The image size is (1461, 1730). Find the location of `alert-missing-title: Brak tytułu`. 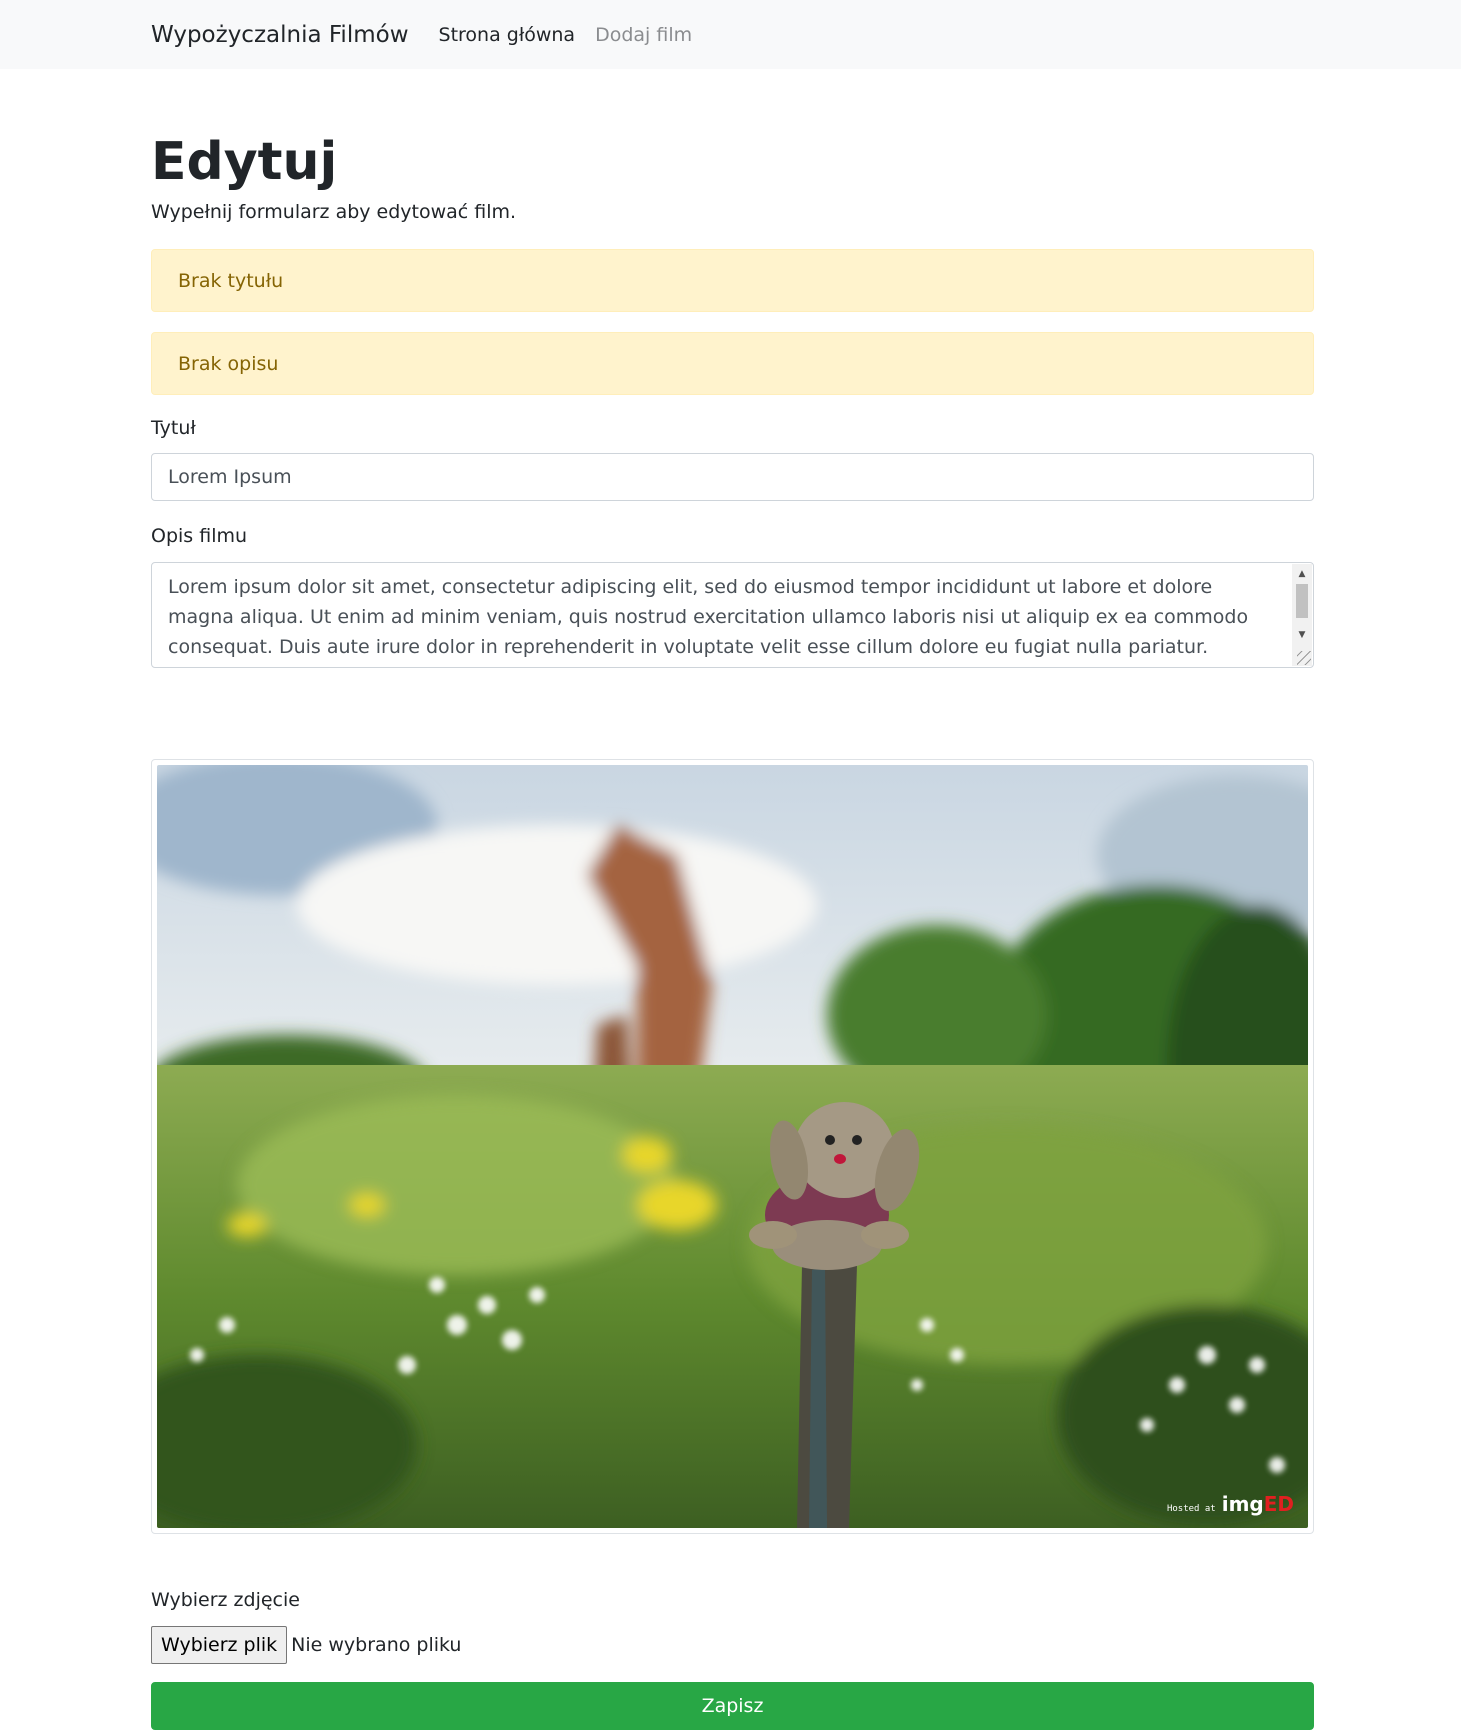

alert-missing-title: Brak tytułu is located at coordinates (732, 280).